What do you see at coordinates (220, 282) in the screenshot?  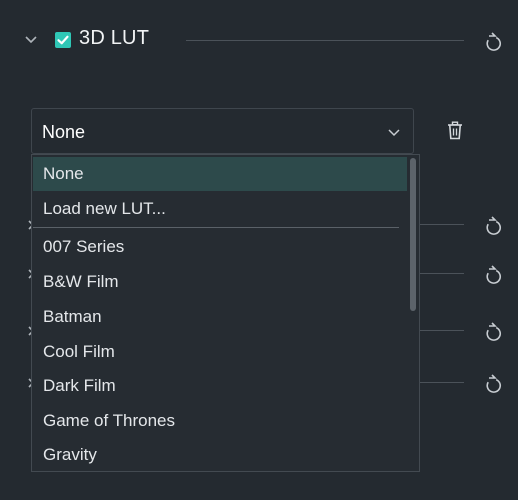 I see `dropdown-option-bw-film: B&W Film` at bounding box center [220, 282].